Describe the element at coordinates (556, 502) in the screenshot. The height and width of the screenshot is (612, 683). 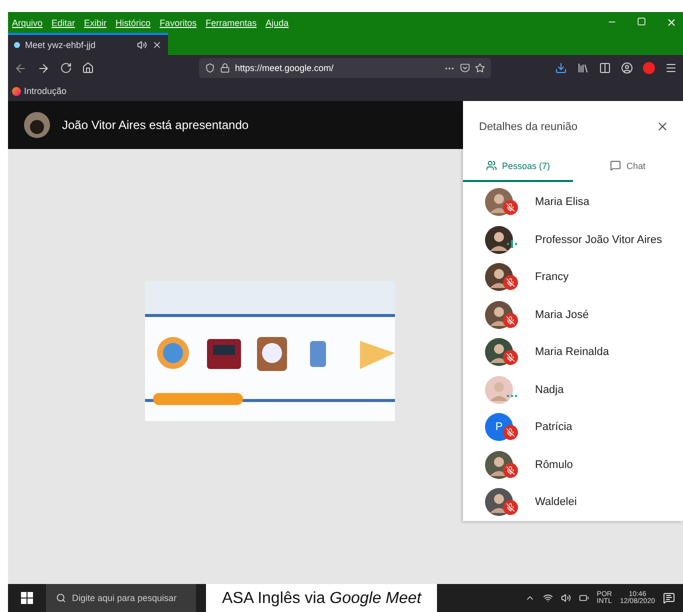
I see `participant-name: Waldelei` at that location.